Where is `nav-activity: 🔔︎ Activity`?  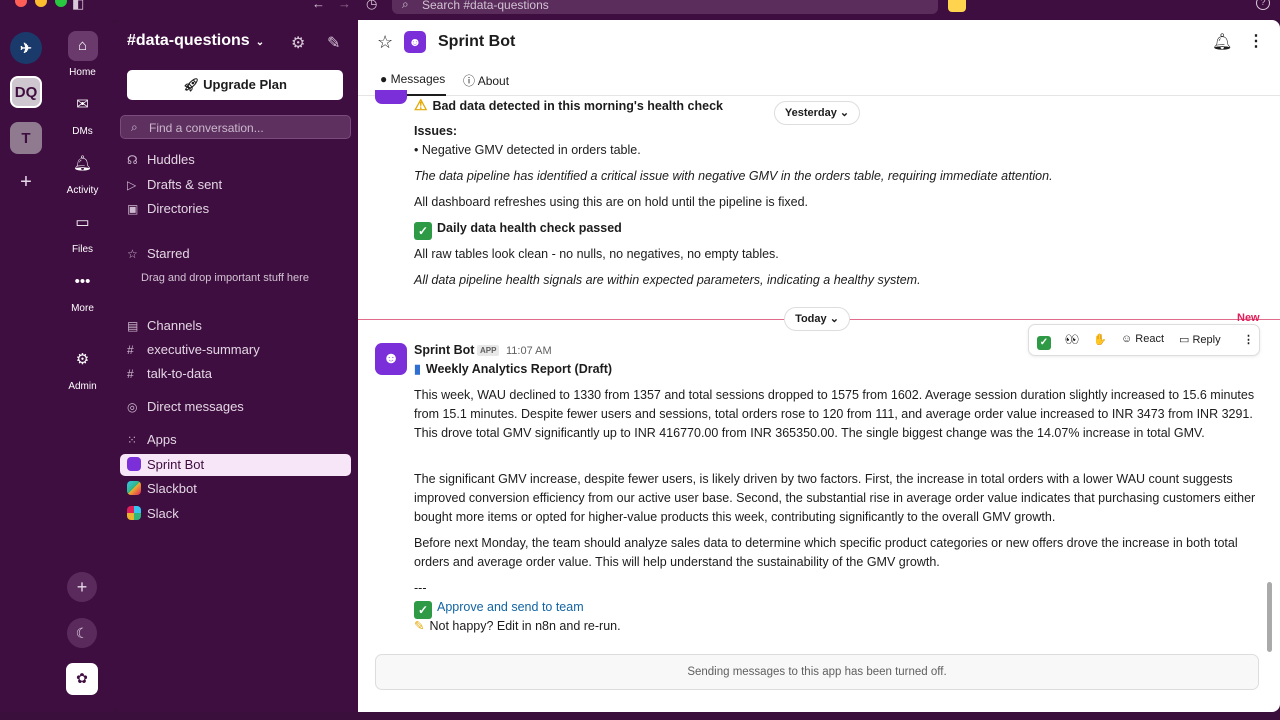
nav-activity: 🔔︎ Activity is located at coordinates (82, 172).